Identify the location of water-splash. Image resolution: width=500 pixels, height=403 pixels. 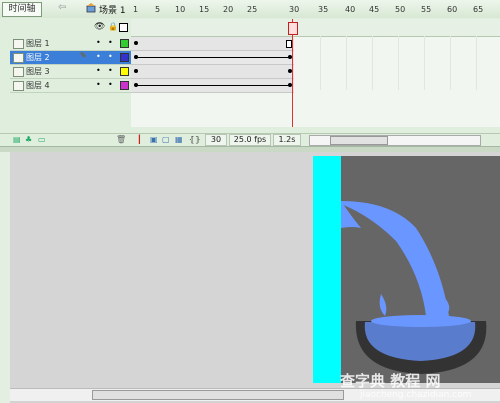
(421, 321).